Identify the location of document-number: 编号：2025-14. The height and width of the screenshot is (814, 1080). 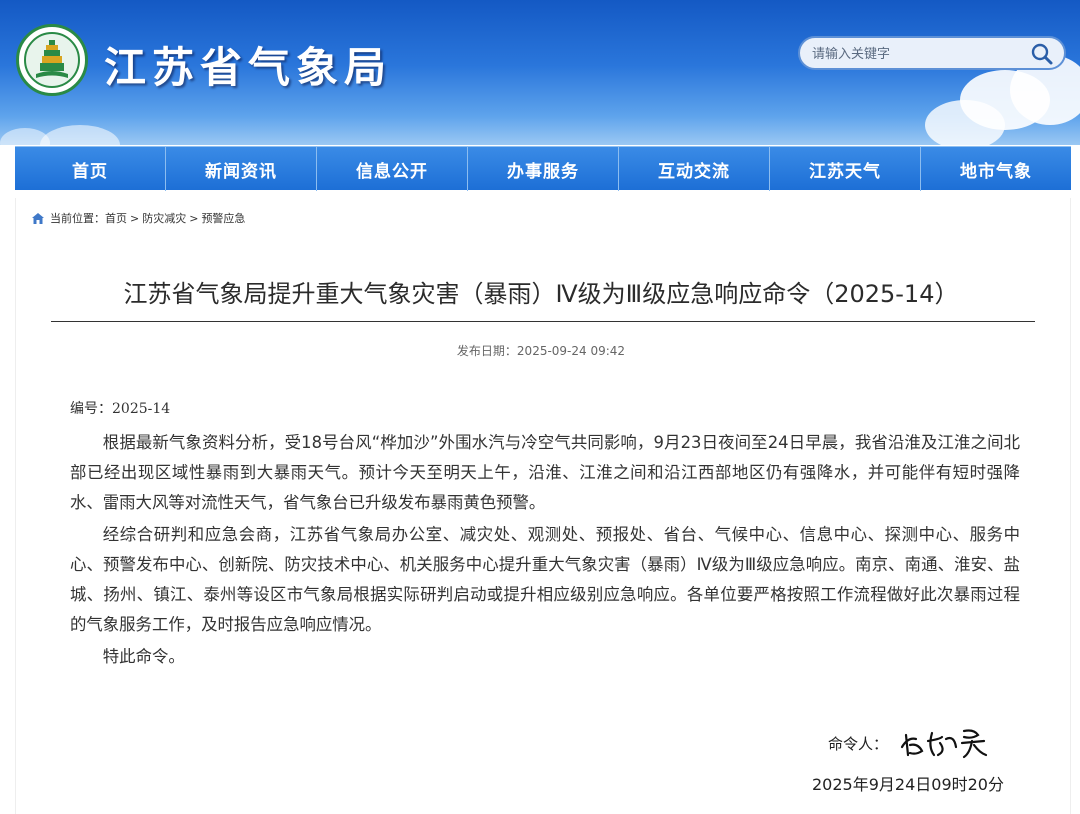
(120, 409).